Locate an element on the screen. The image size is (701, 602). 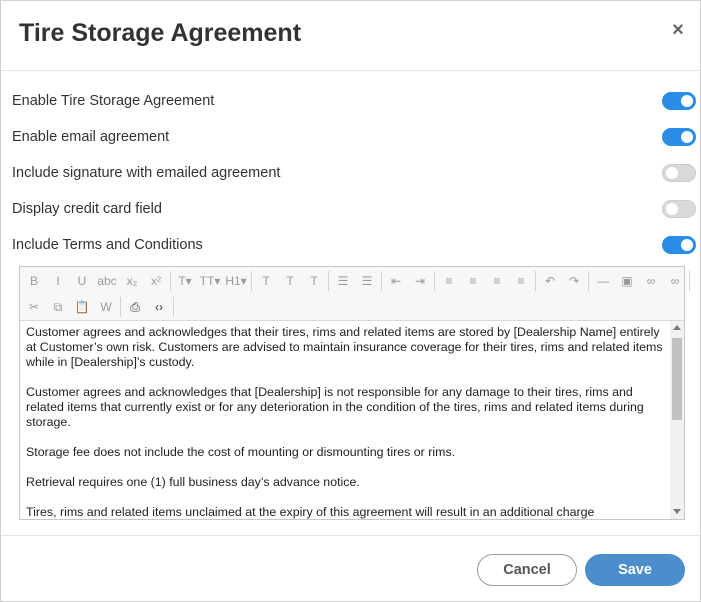
clear-format-icon: T is located at coordinates (314, 281).